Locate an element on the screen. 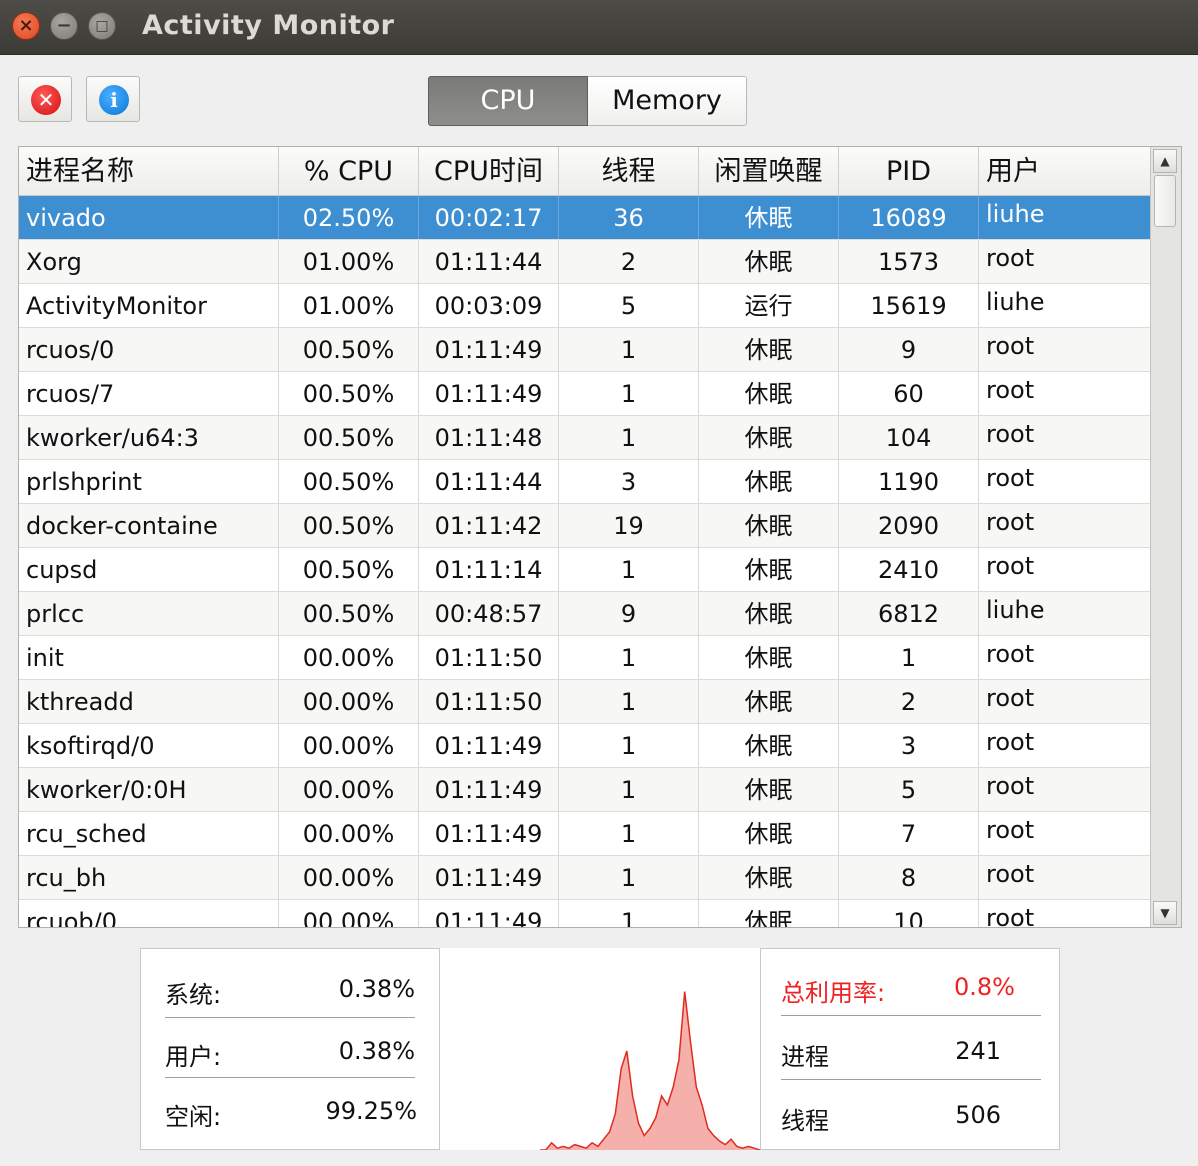 This screenshot has width=1198, height=1166. close-window-button: × is located at coordinates (26, 26).